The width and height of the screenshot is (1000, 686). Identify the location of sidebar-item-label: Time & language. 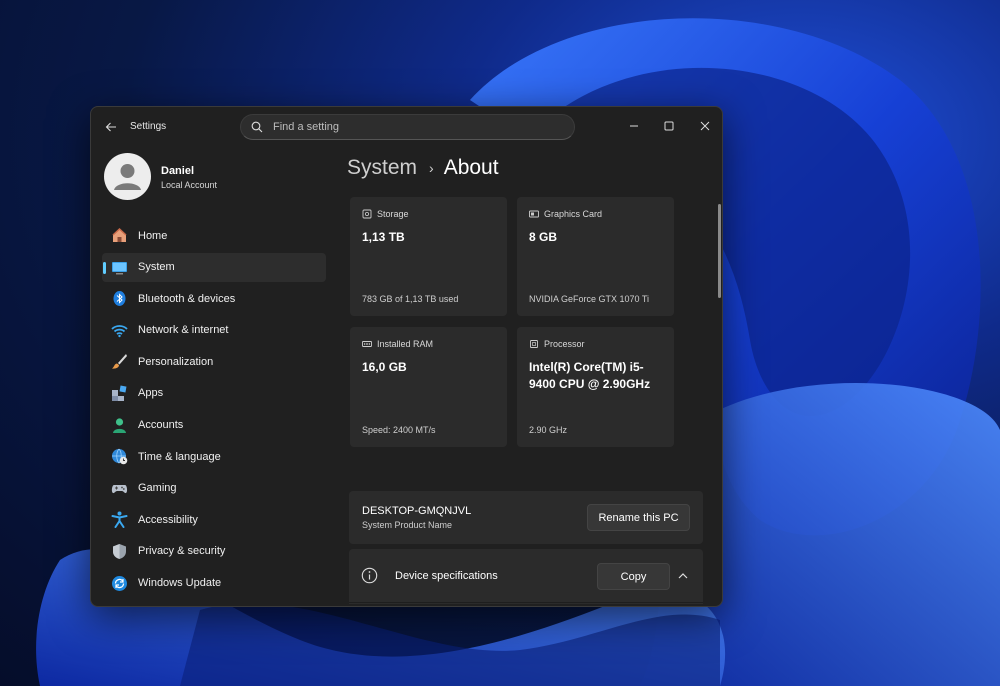
(179, 456).